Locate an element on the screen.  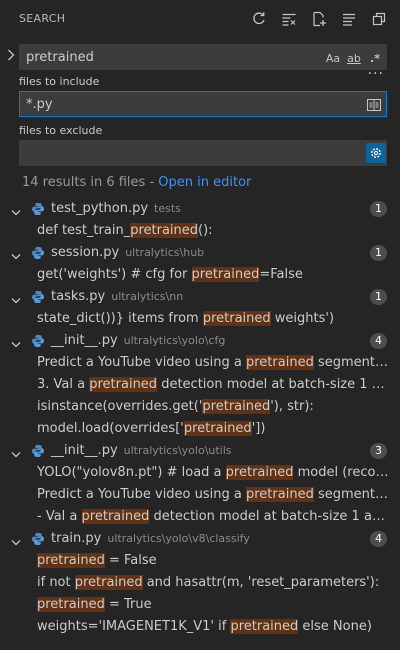
match-result-row: def test_train_pretrained(): is located at coordinates (200, 231).